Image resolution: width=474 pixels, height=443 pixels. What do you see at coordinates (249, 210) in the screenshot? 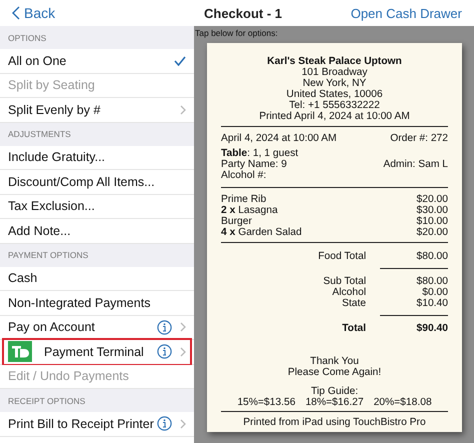
I see `item-name: 2 x Lasagna` at bounding box center [249, 210].